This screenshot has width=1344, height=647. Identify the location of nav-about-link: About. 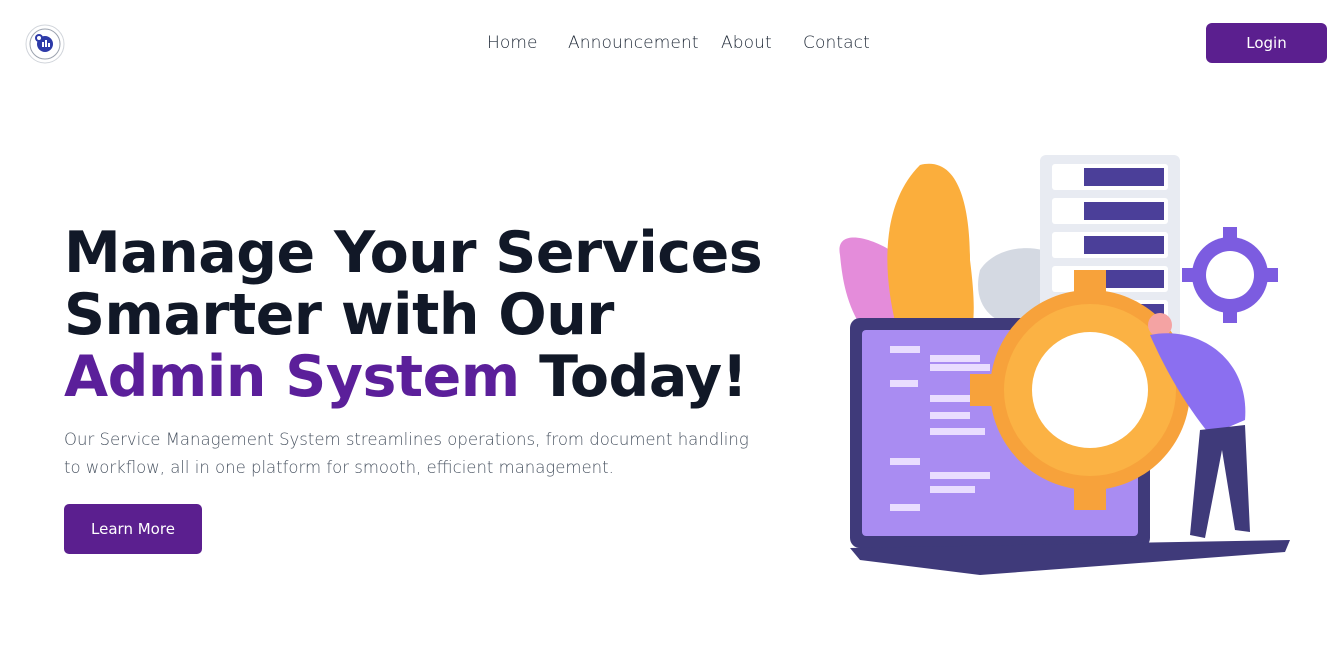
(746, 43).